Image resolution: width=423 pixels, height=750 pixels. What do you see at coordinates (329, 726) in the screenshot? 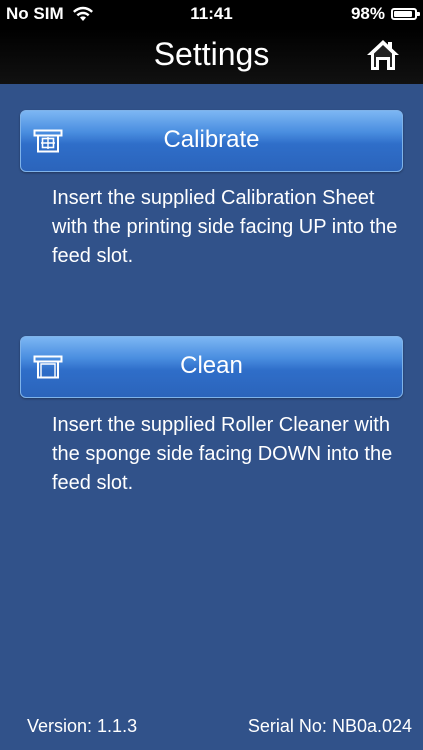
I see `serial-number: Serial No: NB0a.024` at bounding box center [329, 726].